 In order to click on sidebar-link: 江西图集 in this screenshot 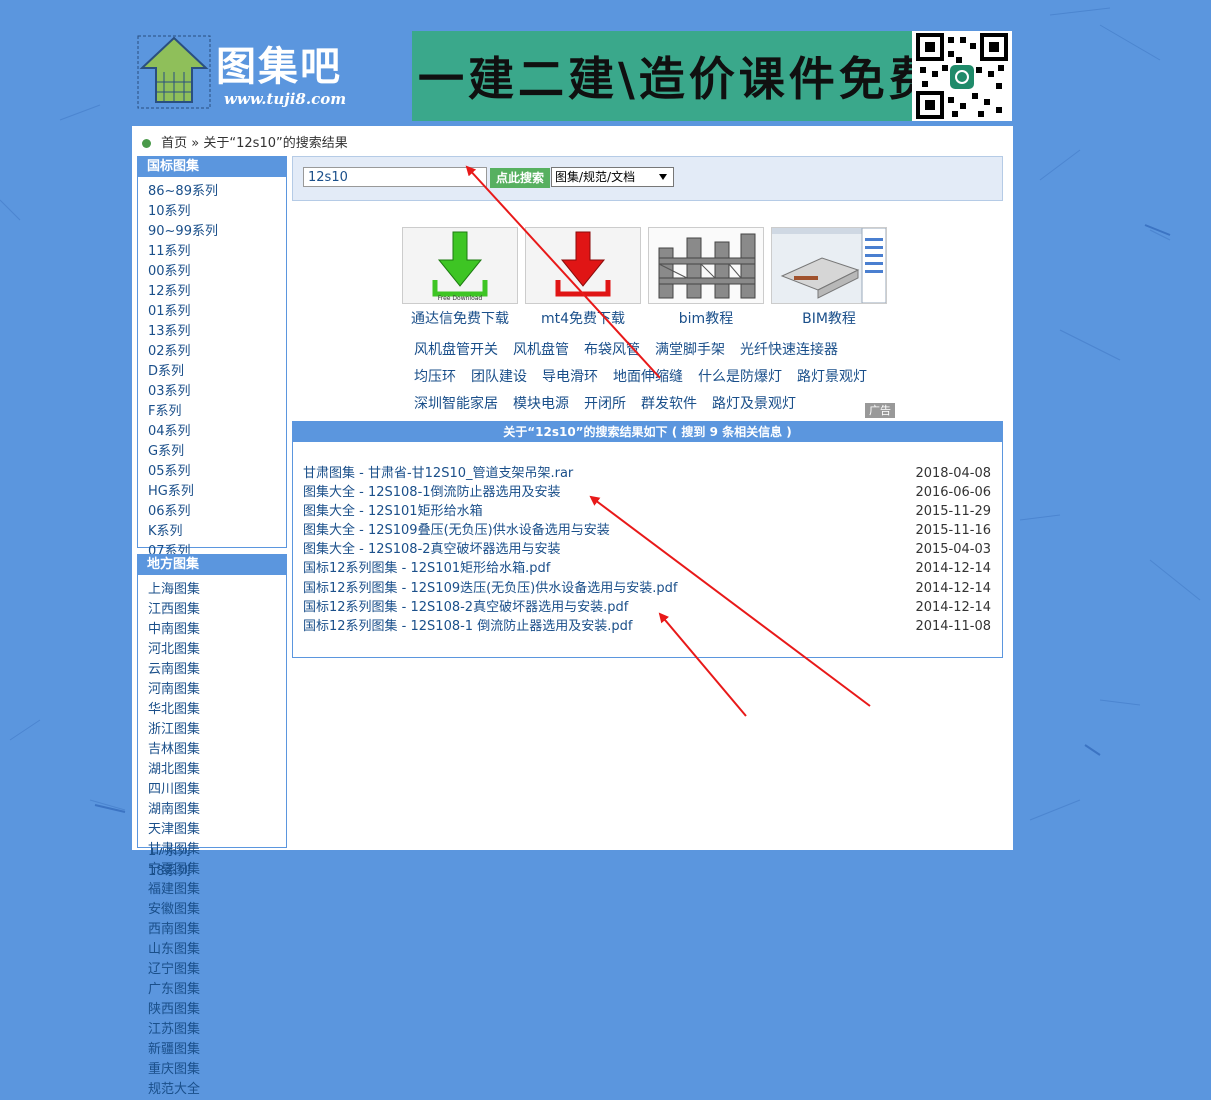, I will do `click(184, 610)`.